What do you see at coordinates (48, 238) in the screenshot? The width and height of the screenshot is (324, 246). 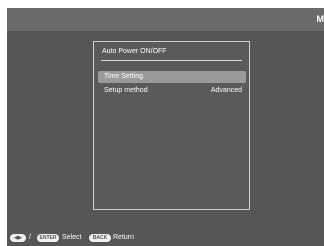 I see `enter-button-icon: ENTER` at bounding box center [48, 238].